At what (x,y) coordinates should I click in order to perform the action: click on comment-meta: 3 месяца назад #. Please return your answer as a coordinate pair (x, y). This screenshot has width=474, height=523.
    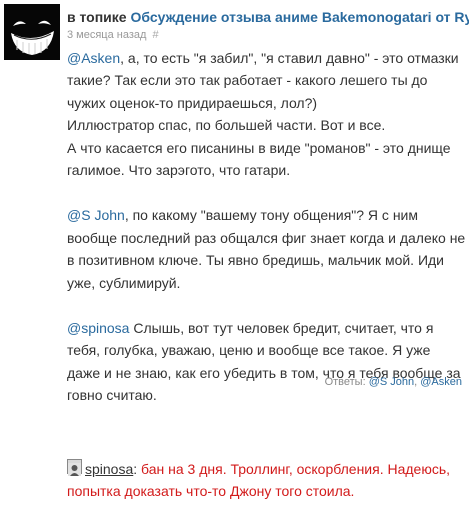
    Looking at the image, I should click on (268, 35).